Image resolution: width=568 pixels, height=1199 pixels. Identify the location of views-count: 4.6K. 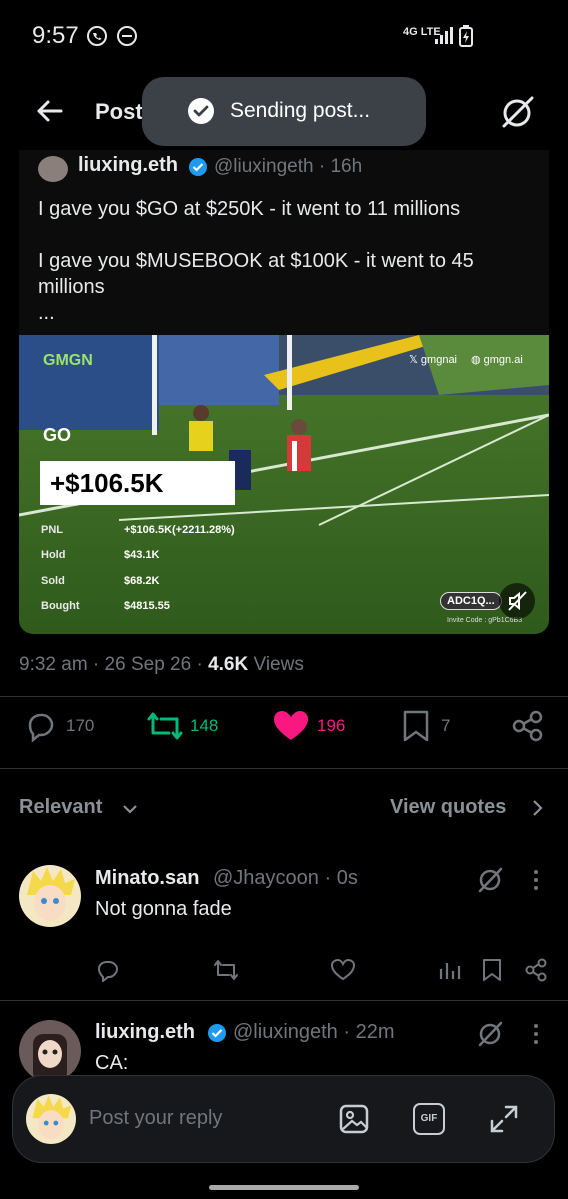
(228, 664).